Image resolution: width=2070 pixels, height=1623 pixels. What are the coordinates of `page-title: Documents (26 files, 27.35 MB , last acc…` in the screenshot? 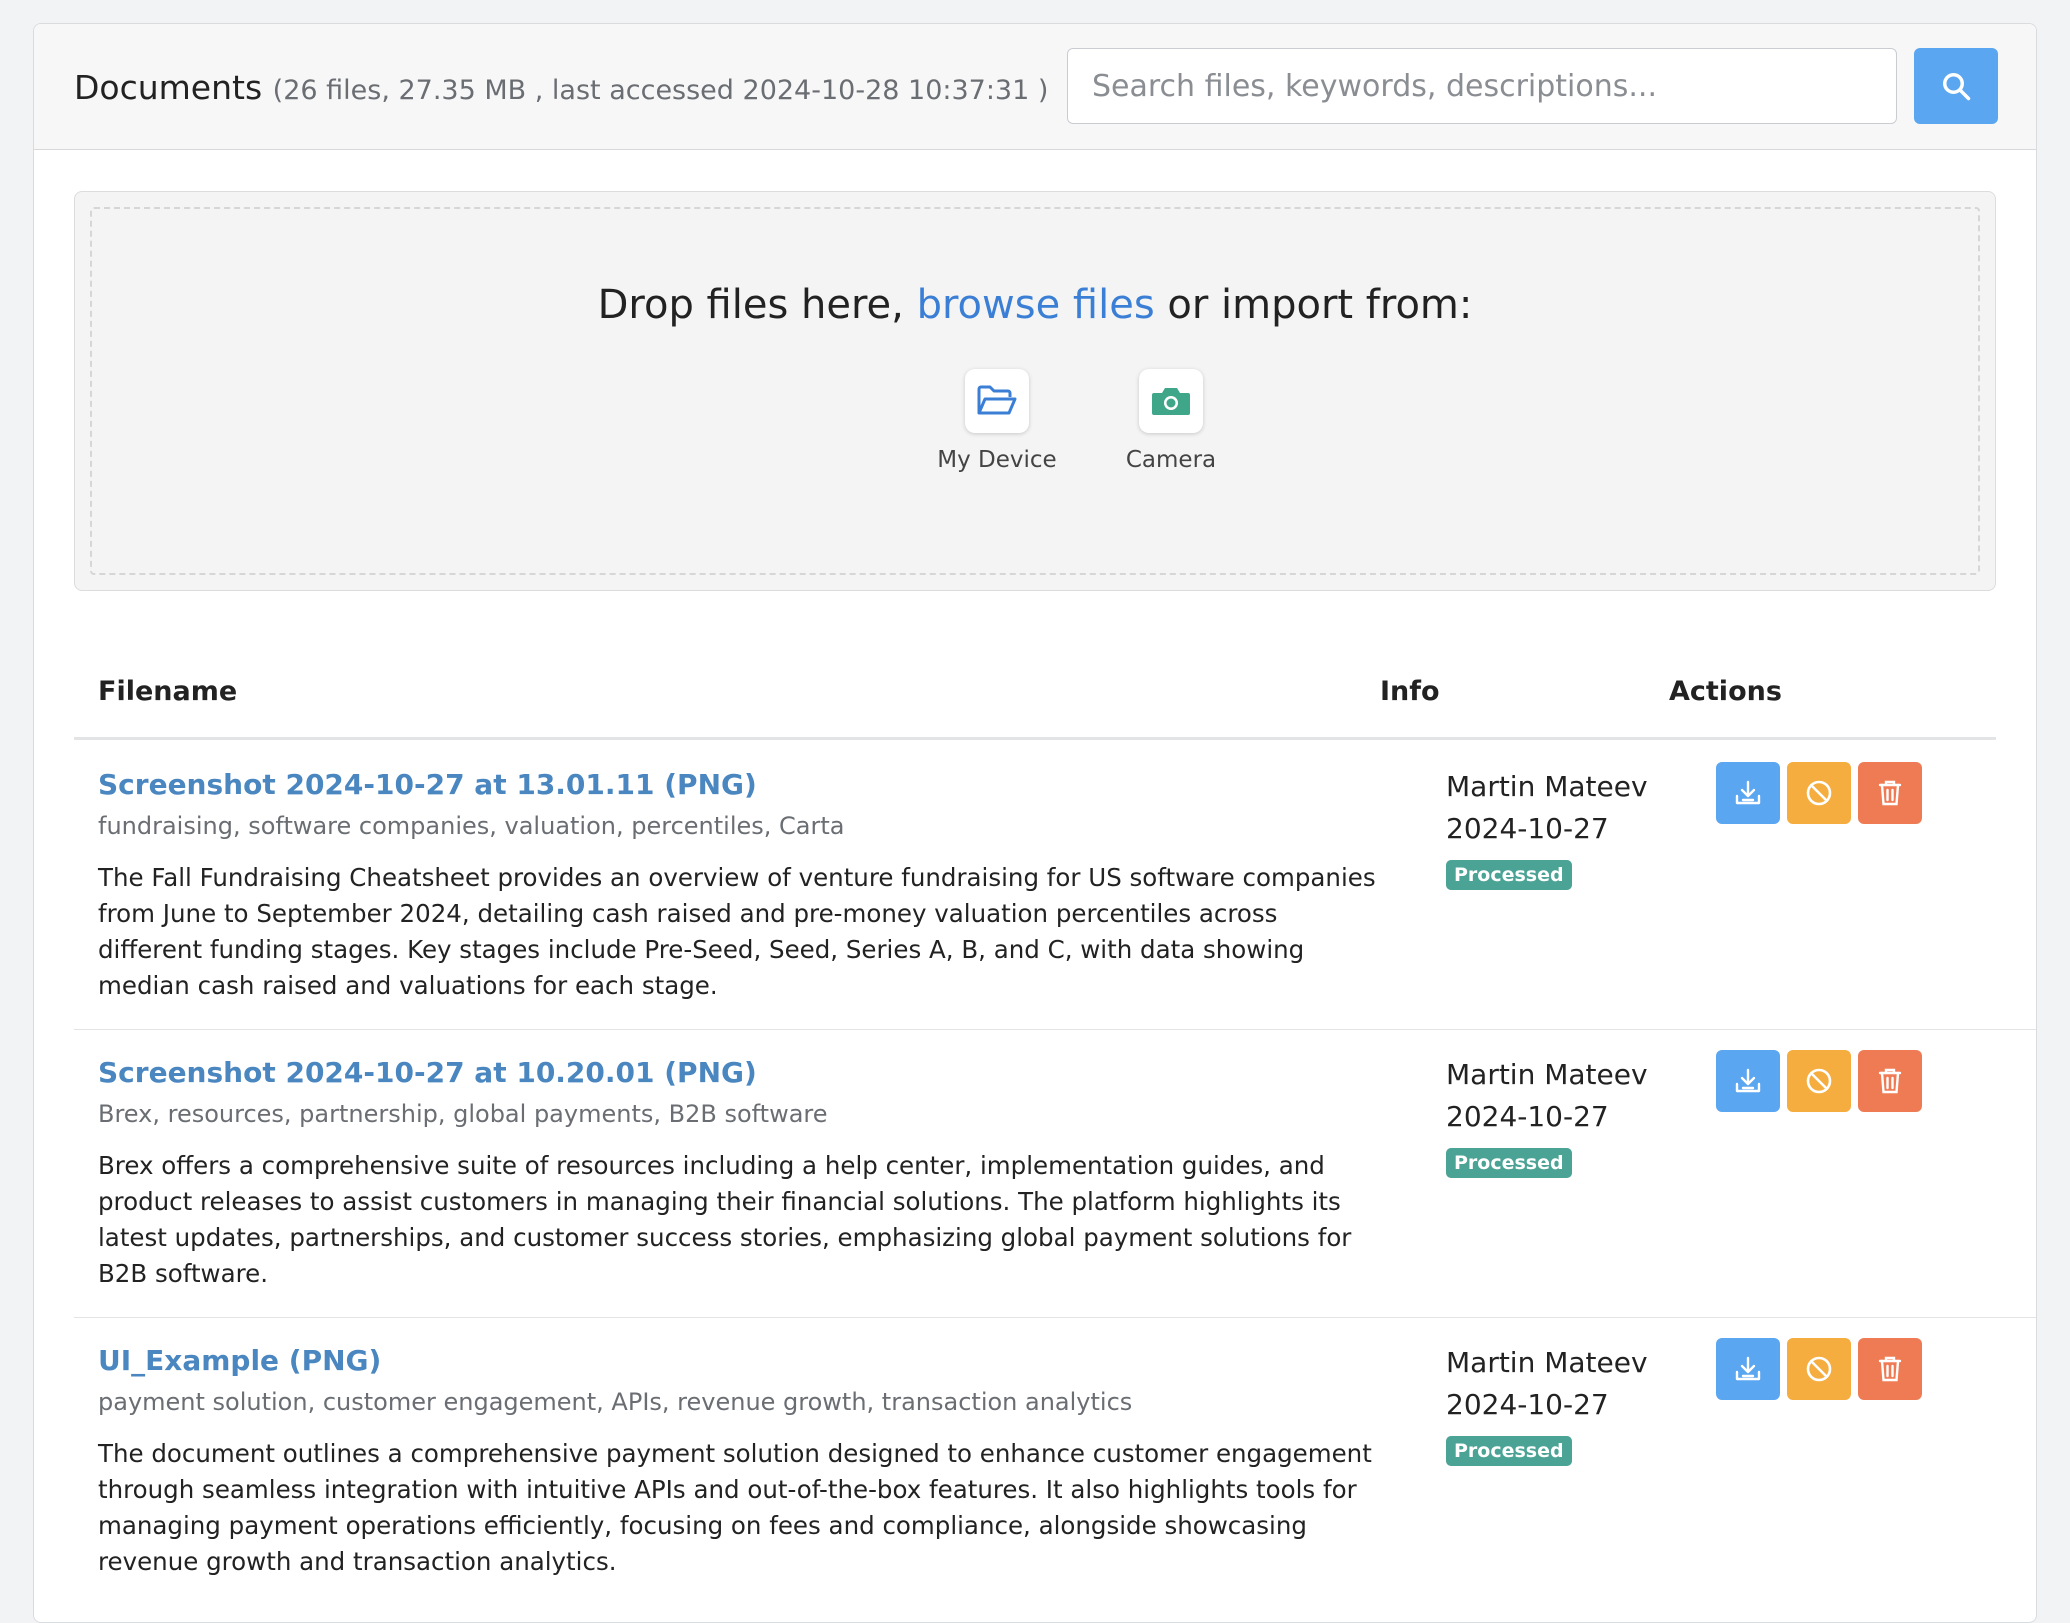 It's located at (561, 87).